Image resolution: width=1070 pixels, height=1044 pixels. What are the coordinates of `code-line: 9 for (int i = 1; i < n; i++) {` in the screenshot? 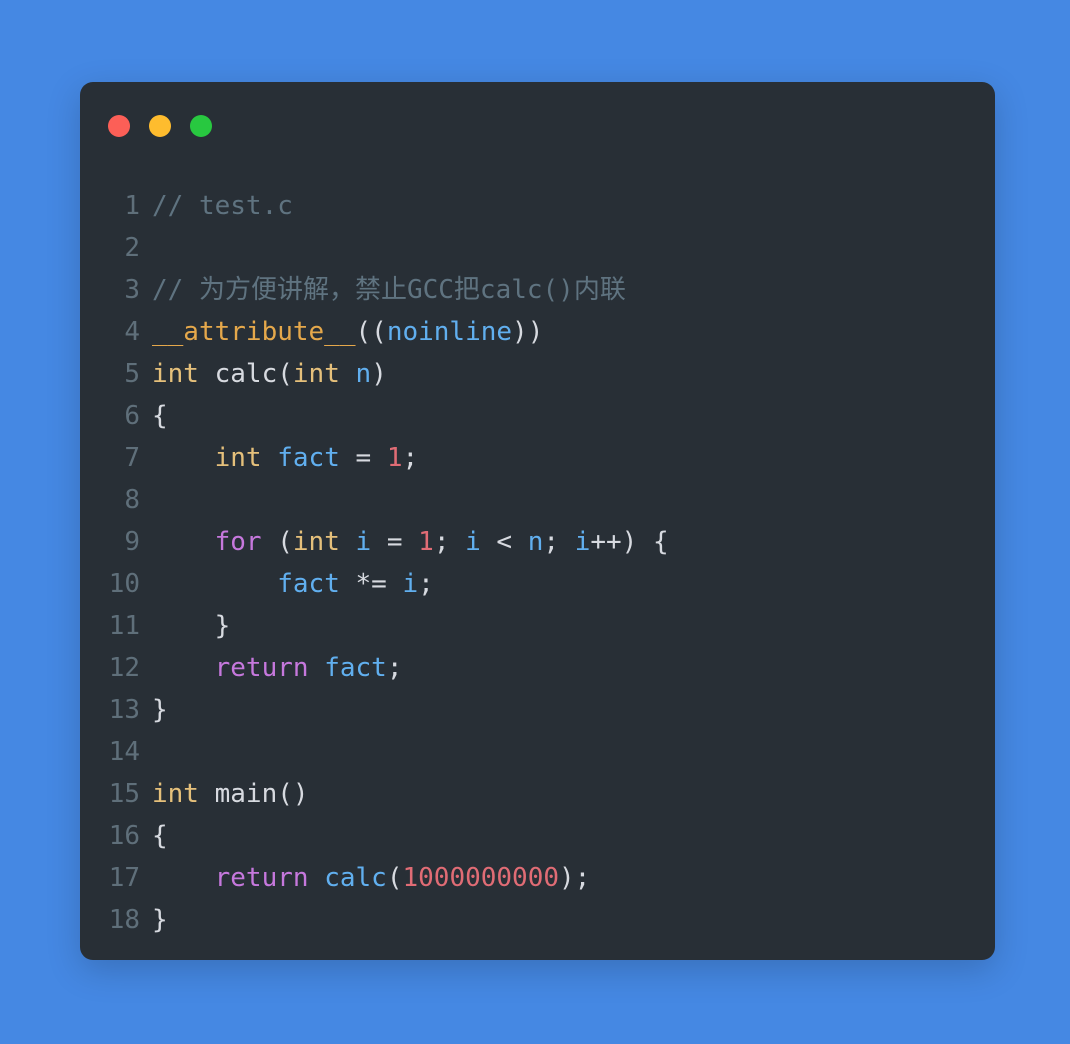 It's located at (537, 542).